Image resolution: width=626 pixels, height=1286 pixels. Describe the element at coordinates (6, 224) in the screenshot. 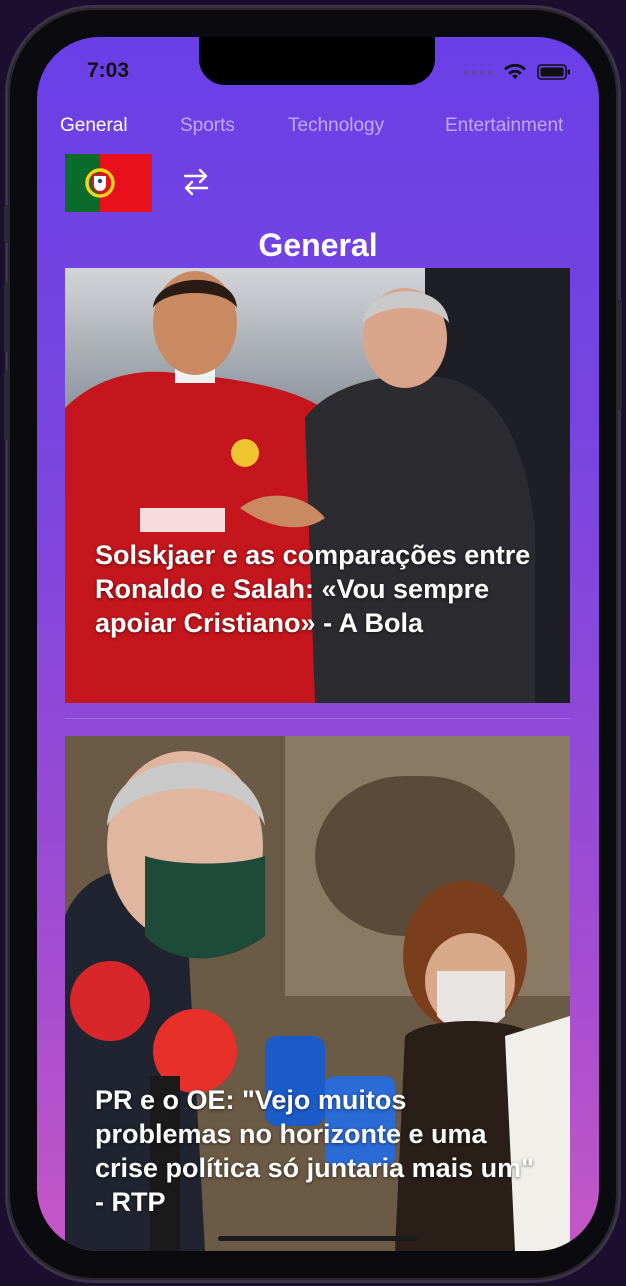

I see `mute-switch` at that location.